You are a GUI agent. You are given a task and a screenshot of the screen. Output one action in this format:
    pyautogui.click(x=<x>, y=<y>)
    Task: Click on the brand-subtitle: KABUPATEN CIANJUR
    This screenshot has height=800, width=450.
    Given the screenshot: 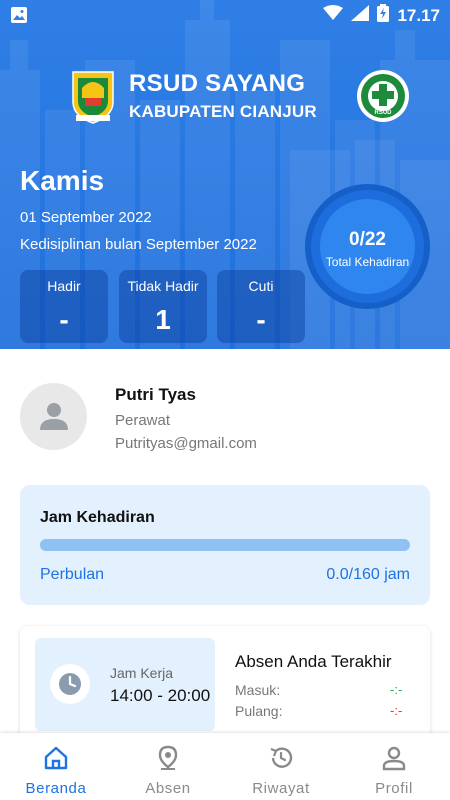 What is the action you would take?
    pyautogui.click(x=223, y=111)
    